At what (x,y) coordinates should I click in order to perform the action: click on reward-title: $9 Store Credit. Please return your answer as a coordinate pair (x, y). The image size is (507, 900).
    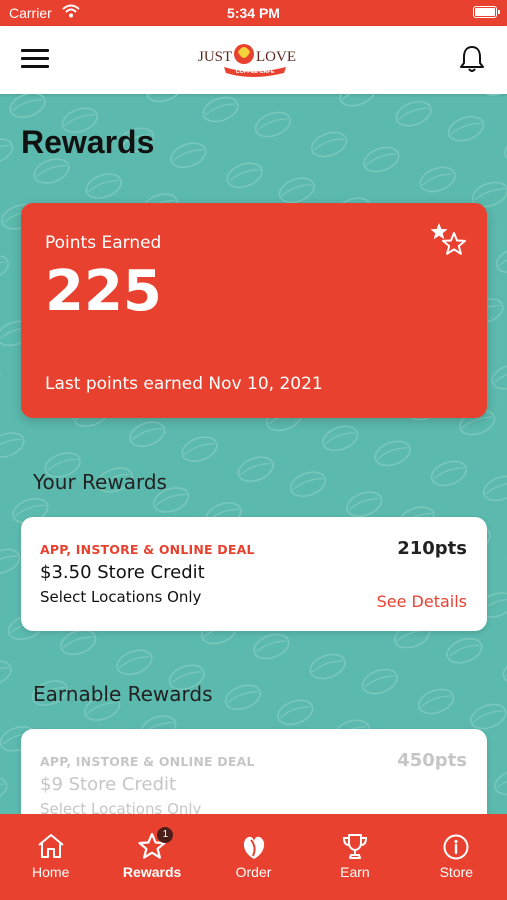
    Looking at the image, I should click on (108, 784).